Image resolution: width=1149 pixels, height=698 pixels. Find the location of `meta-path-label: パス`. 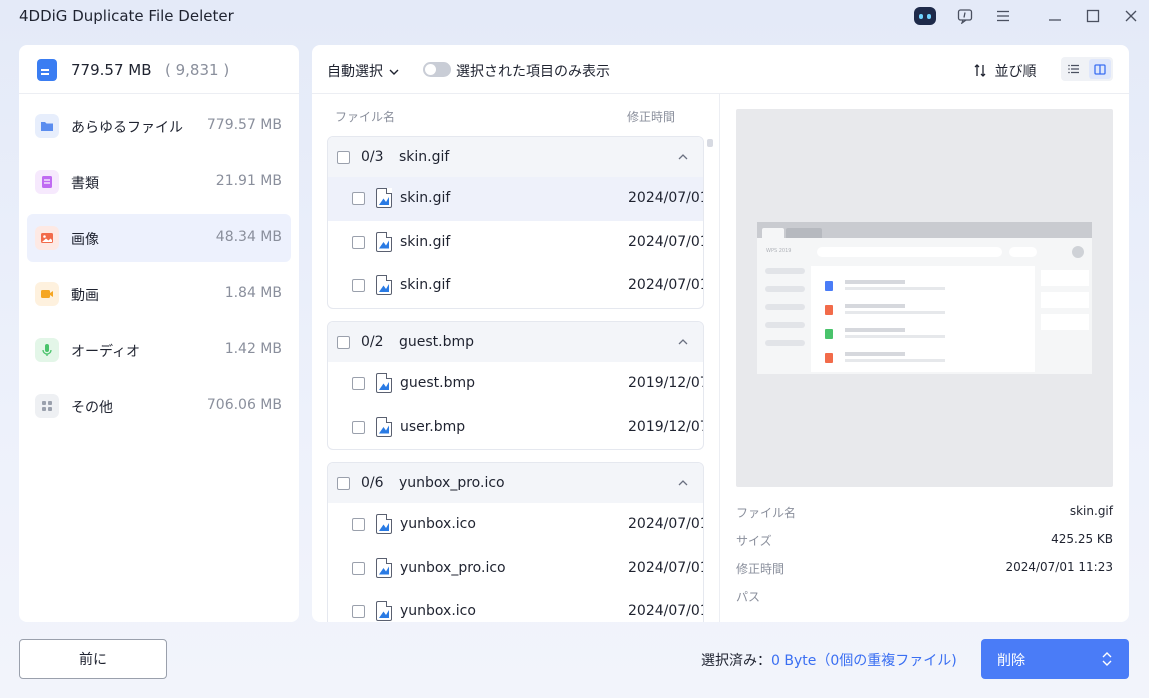

meta-path-label: パス is located at coordinates (748, 597).